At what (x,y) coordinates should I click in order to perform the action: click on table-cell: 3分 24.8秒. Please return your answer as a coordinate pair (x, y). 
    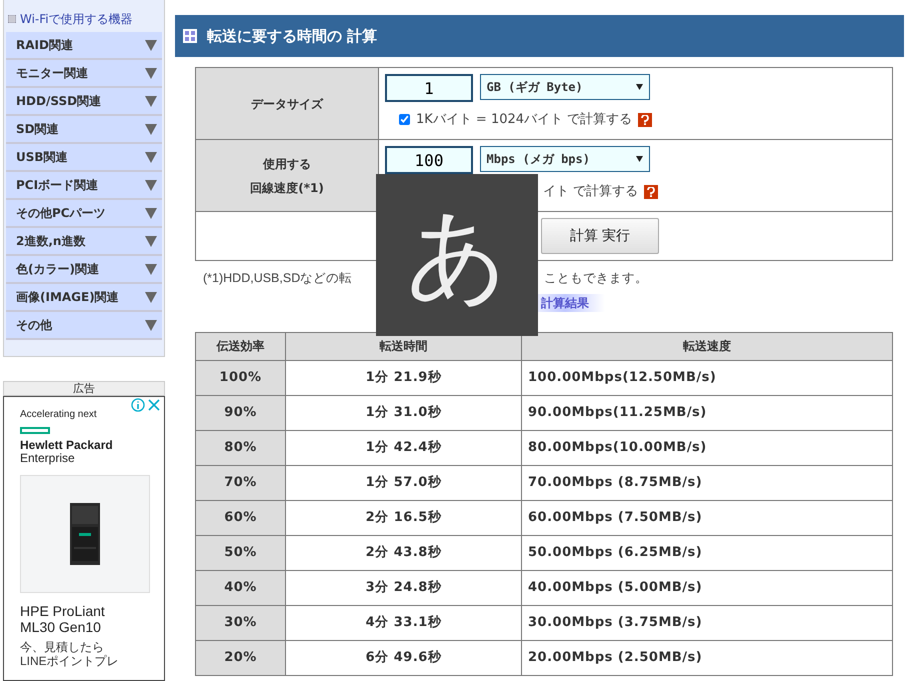
    Looking at the image, I should click on (404, 588).